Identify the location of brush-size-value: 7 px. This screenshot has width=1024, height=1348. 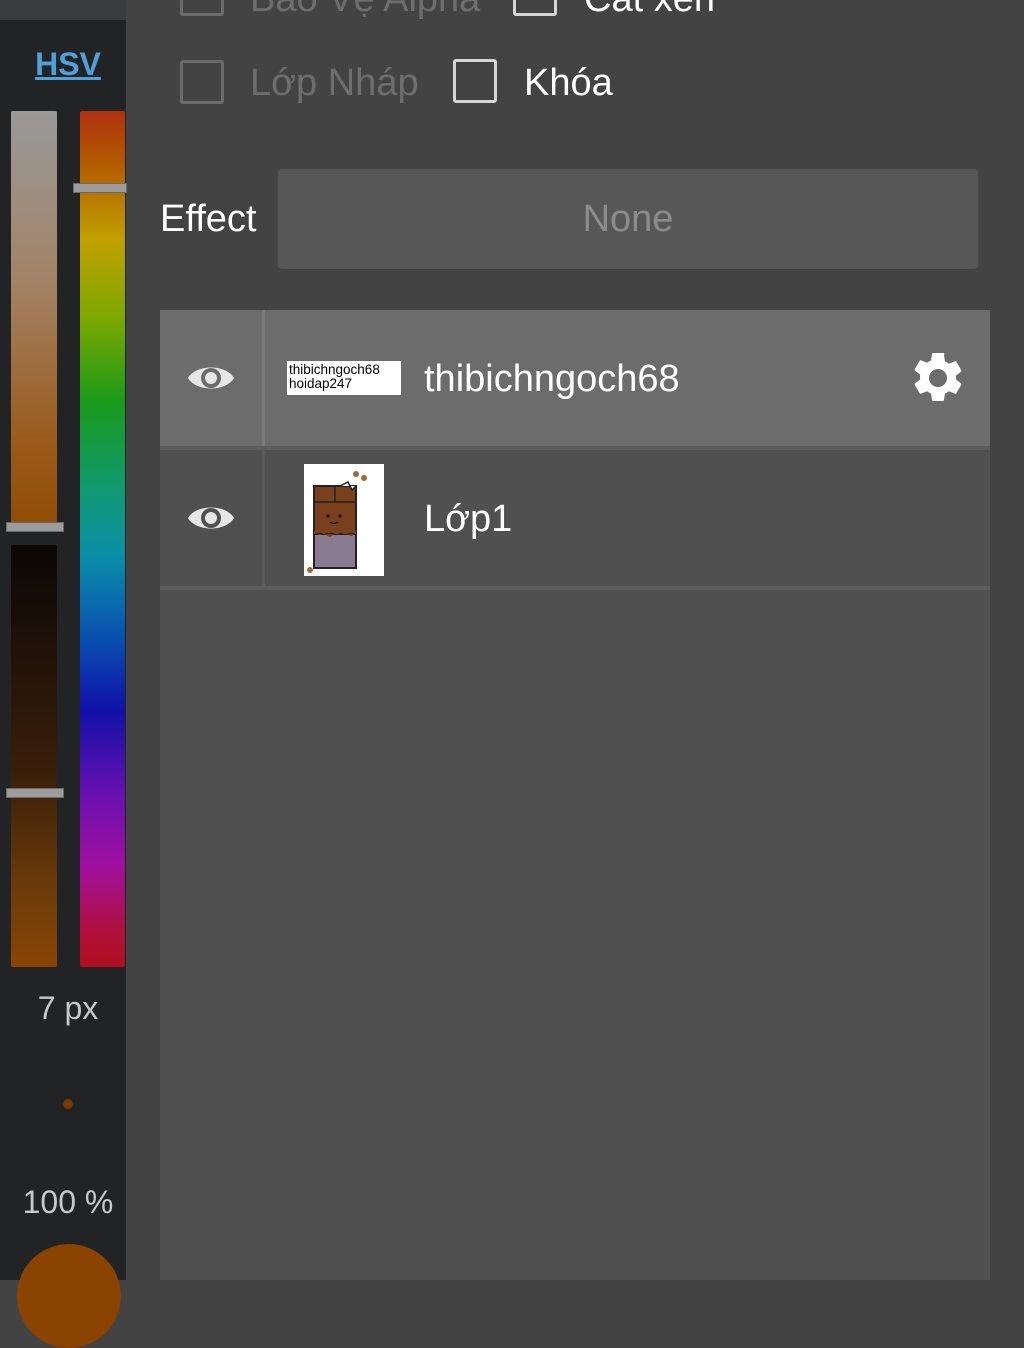
(68, 1008).